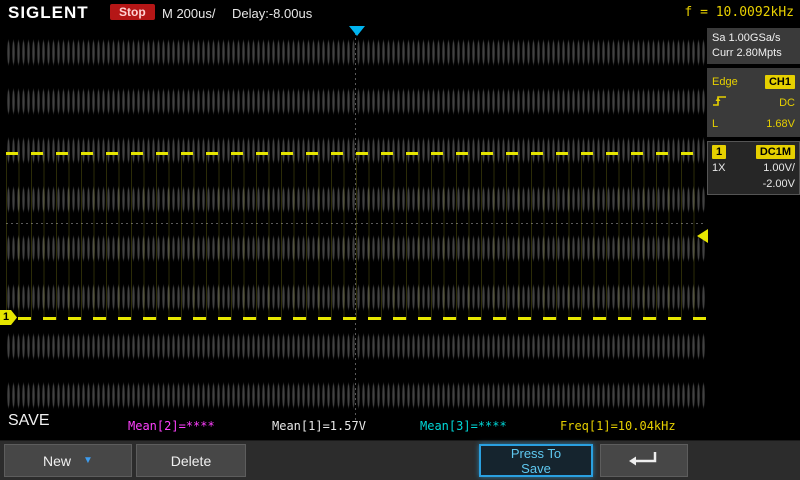 The width and height of the screenshot is (800, 480). Describe the element at coordinates (272, 13) in the screenshot. I see `delay-readout: Delay:-8.00us` at that location.